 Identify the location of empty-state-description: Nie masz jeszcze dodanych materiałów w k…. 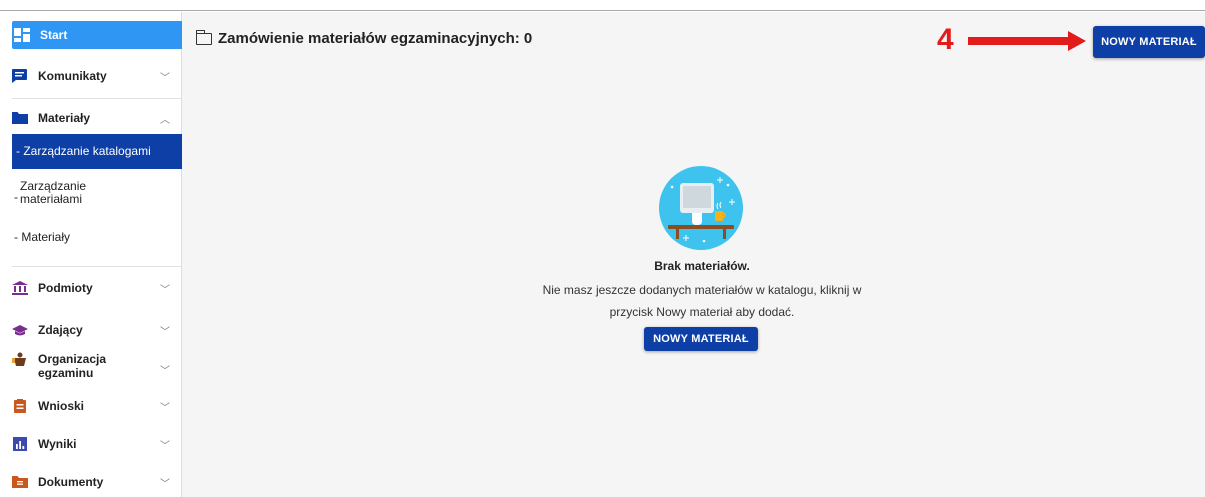
(702, 301).